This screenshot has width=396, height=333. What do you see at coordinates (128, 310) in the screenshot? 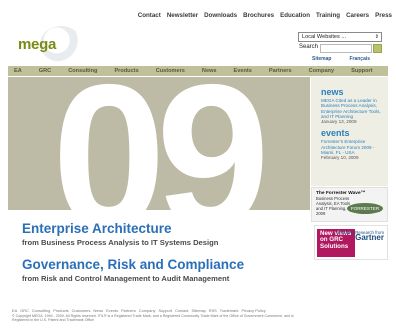
I see `footer-link-partners: Partners` at bounding box center [128, 310].